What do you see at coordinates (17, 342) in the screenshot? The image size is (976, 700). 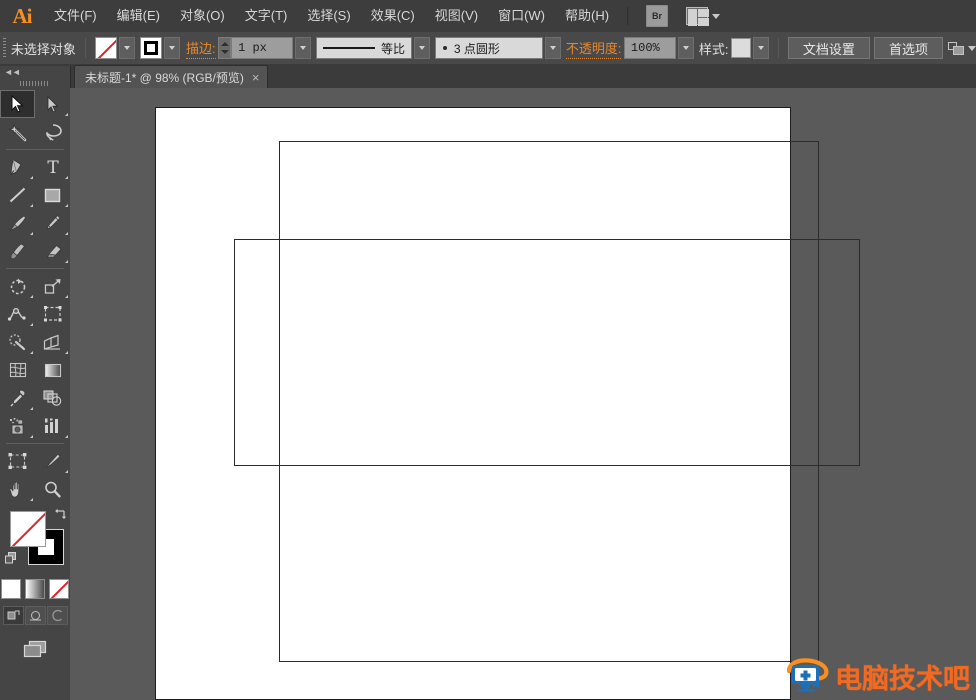 I see `shape-builder-tool` at bounding box center [17, 342].